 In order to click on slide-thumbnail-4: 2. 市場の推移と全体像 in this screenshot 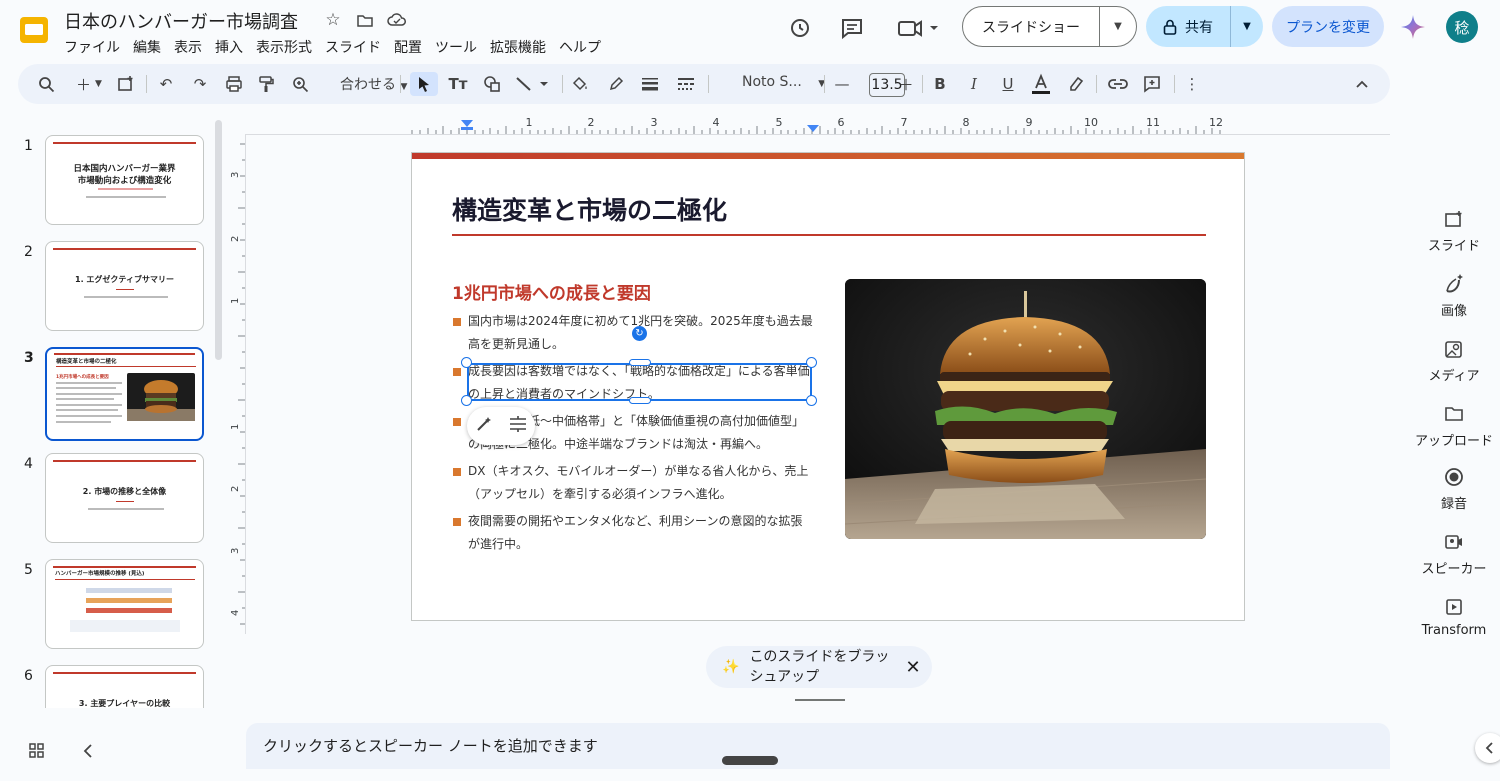, I will do `click(124, 498)`.